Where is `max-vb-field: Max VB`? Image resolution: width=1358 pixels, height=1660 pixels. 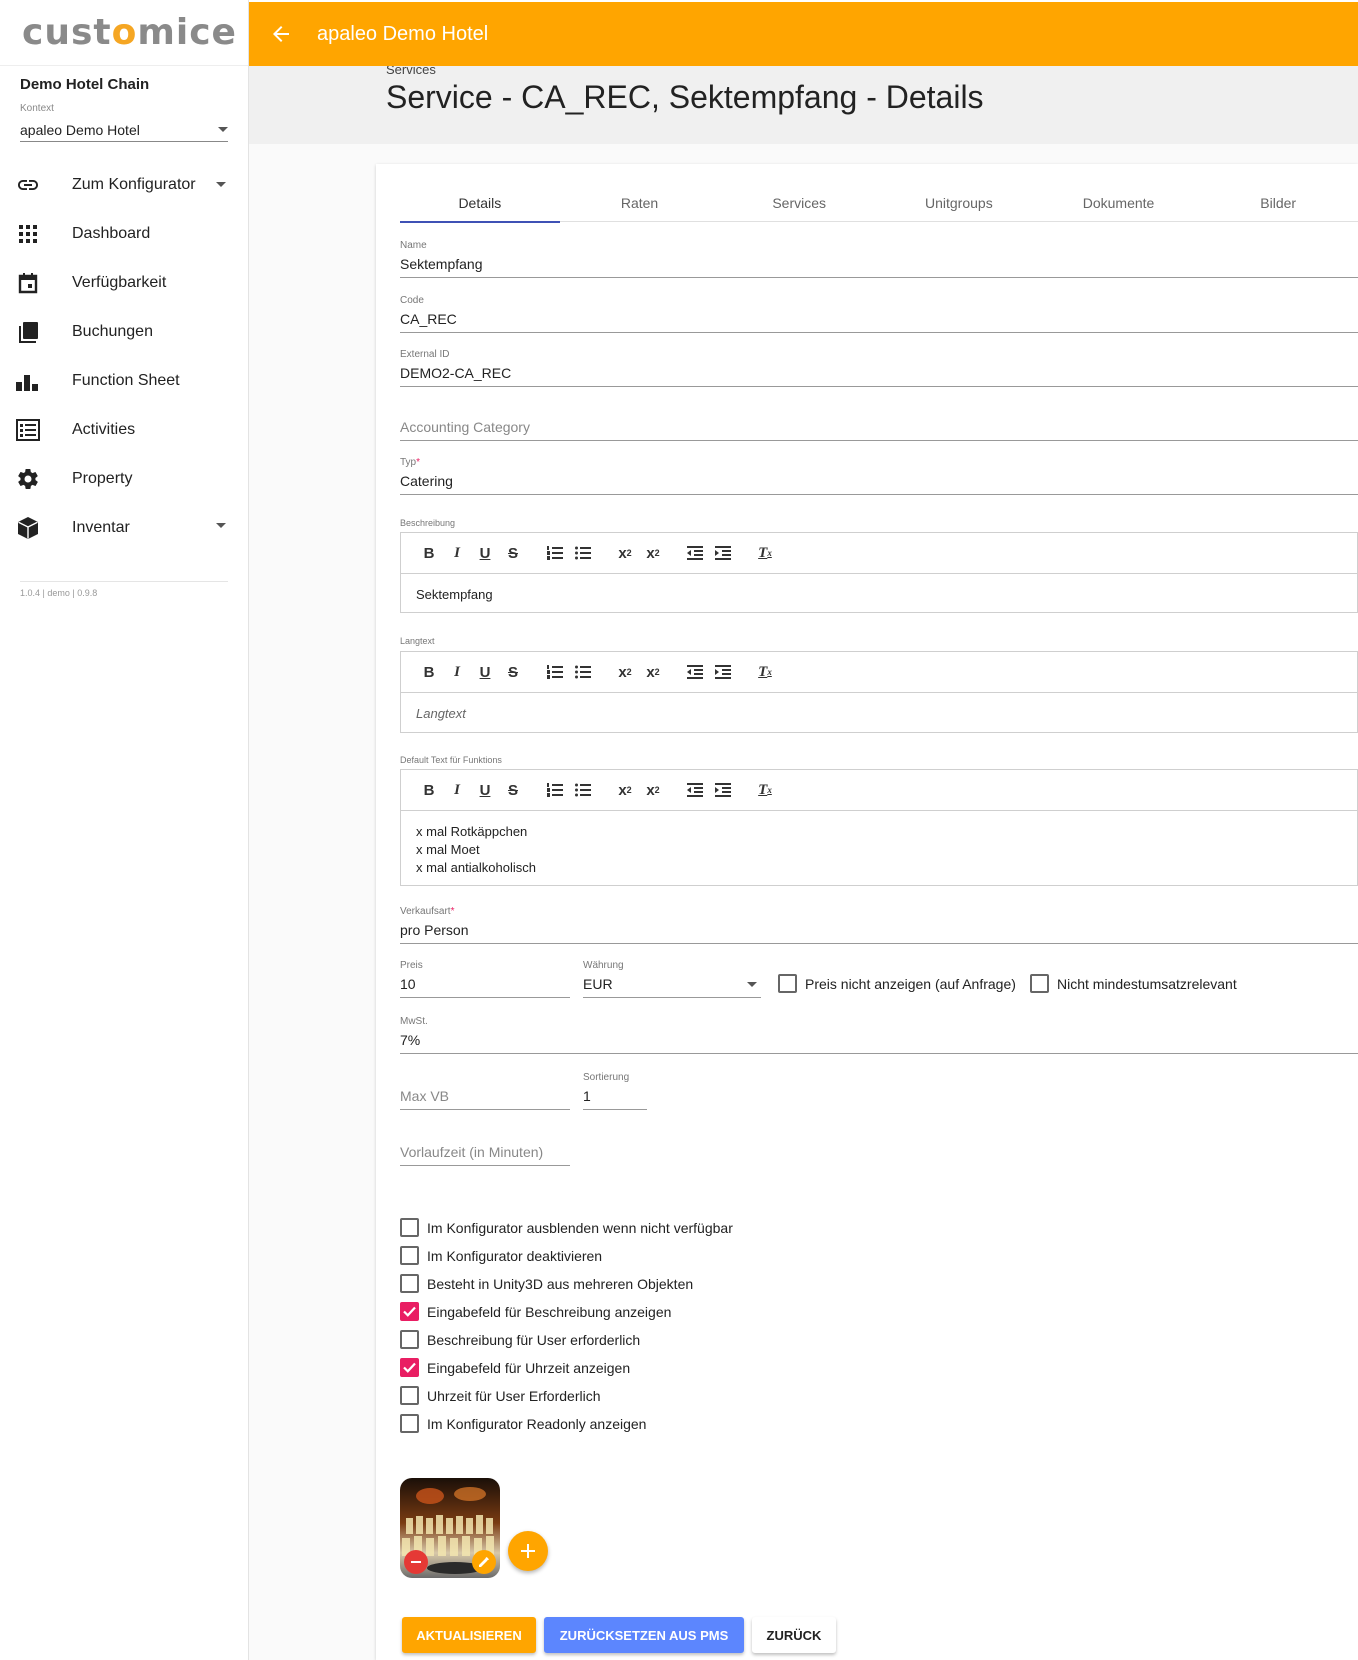
max-vb-field: Max VB is located at coordinates (485, 1091).